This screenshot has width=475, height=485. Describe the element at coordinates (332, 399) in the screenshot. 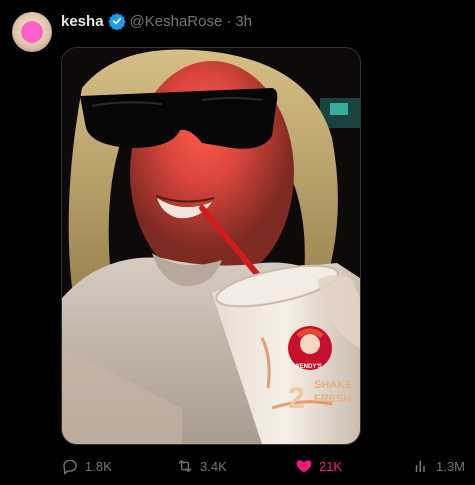

I see `cup-fresh-text: FRESH` at that location.